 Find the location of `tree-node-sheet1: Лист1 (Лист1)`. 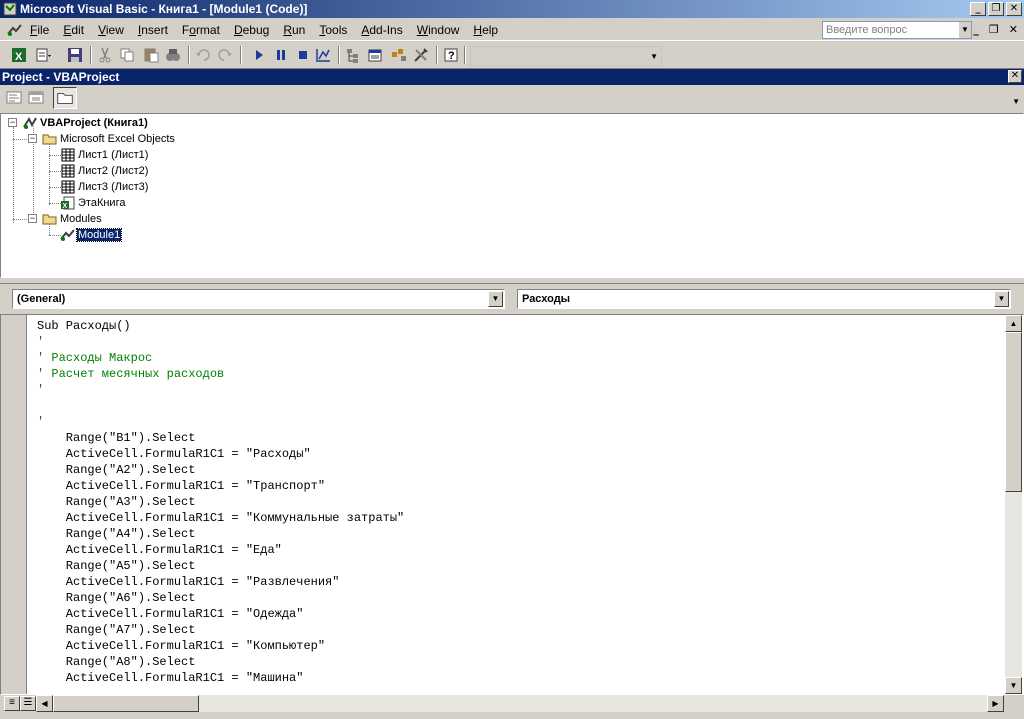

tree-node-sheet1: Лист1 (Лист1) is located at coordinates (104, 155).